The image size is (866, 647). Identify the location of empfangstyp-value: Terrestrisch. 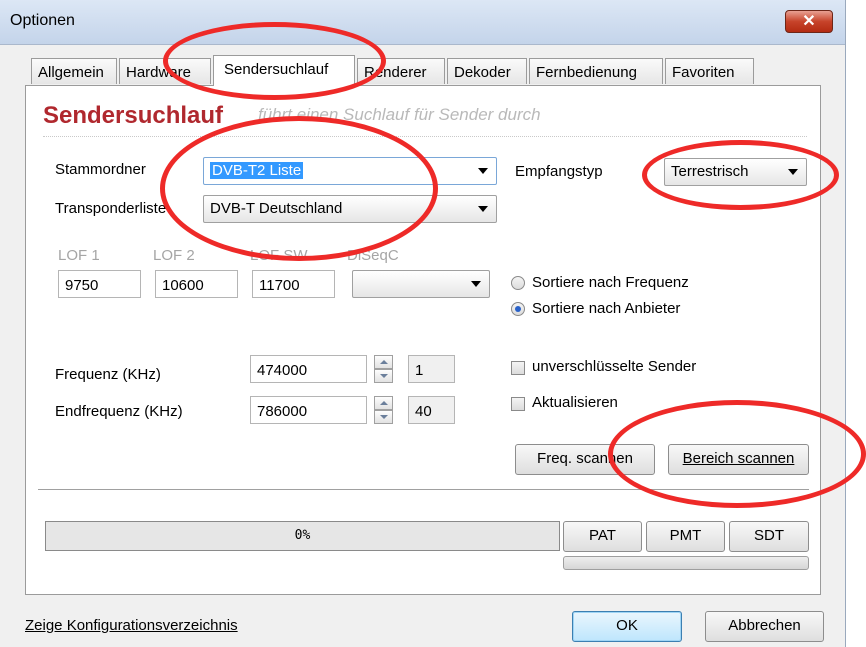
(710, 171).